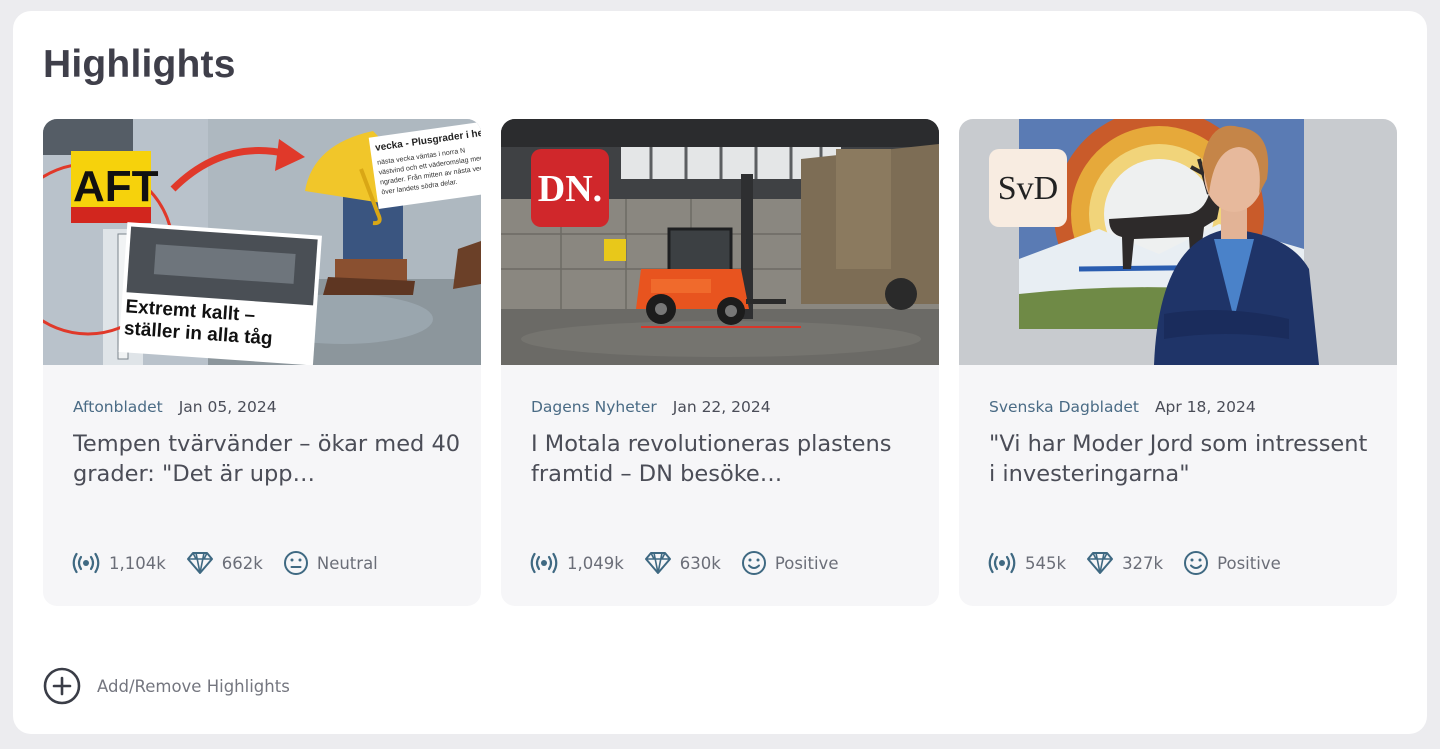  Describe the element at coordinates (1064, 407) in the screenshot. I see `source-name: Svenska Dagbladet` at that location.